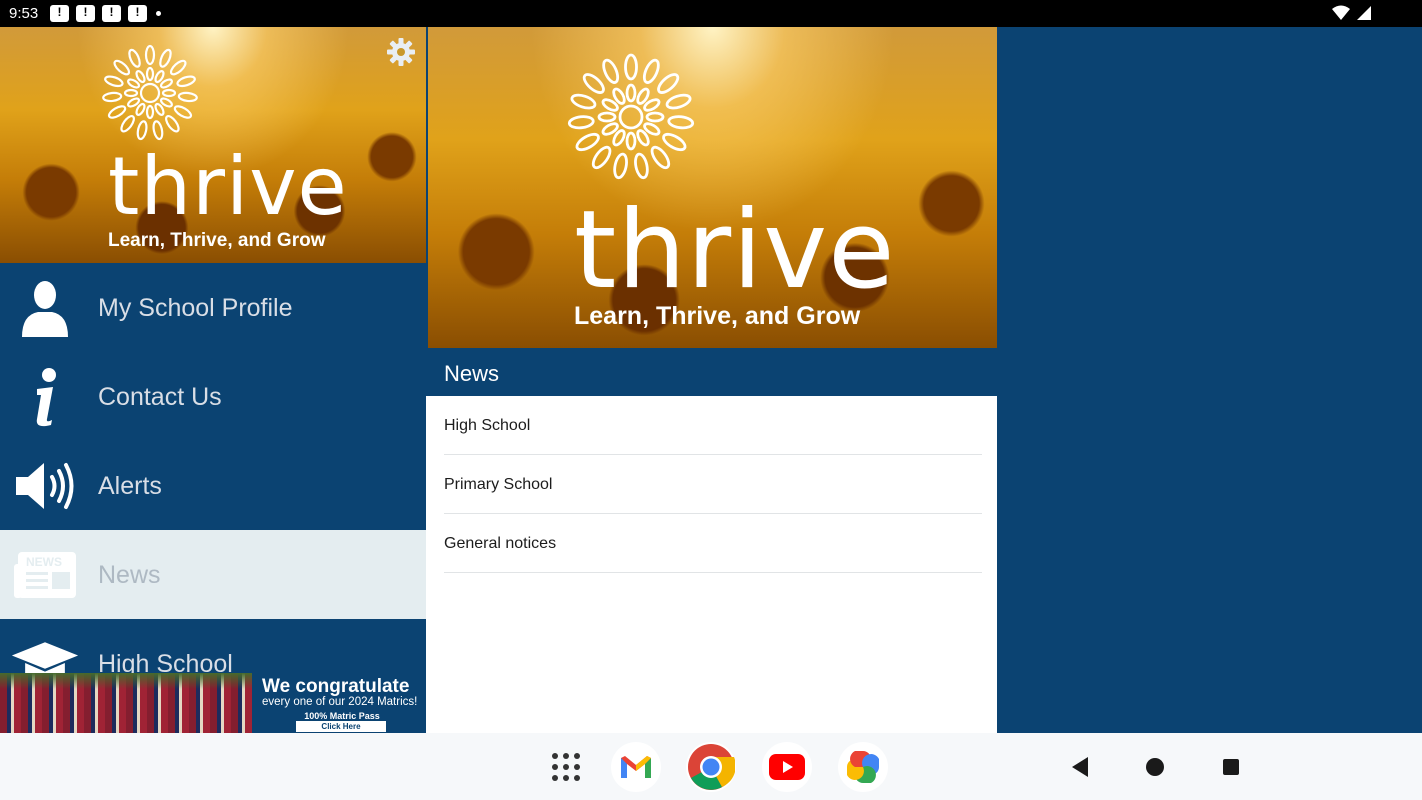 This screenshot has width=1422, height=800. Describe the element at coordinates (500, 543) in the screenshot. I see `list-item-label: General notices` at that location.